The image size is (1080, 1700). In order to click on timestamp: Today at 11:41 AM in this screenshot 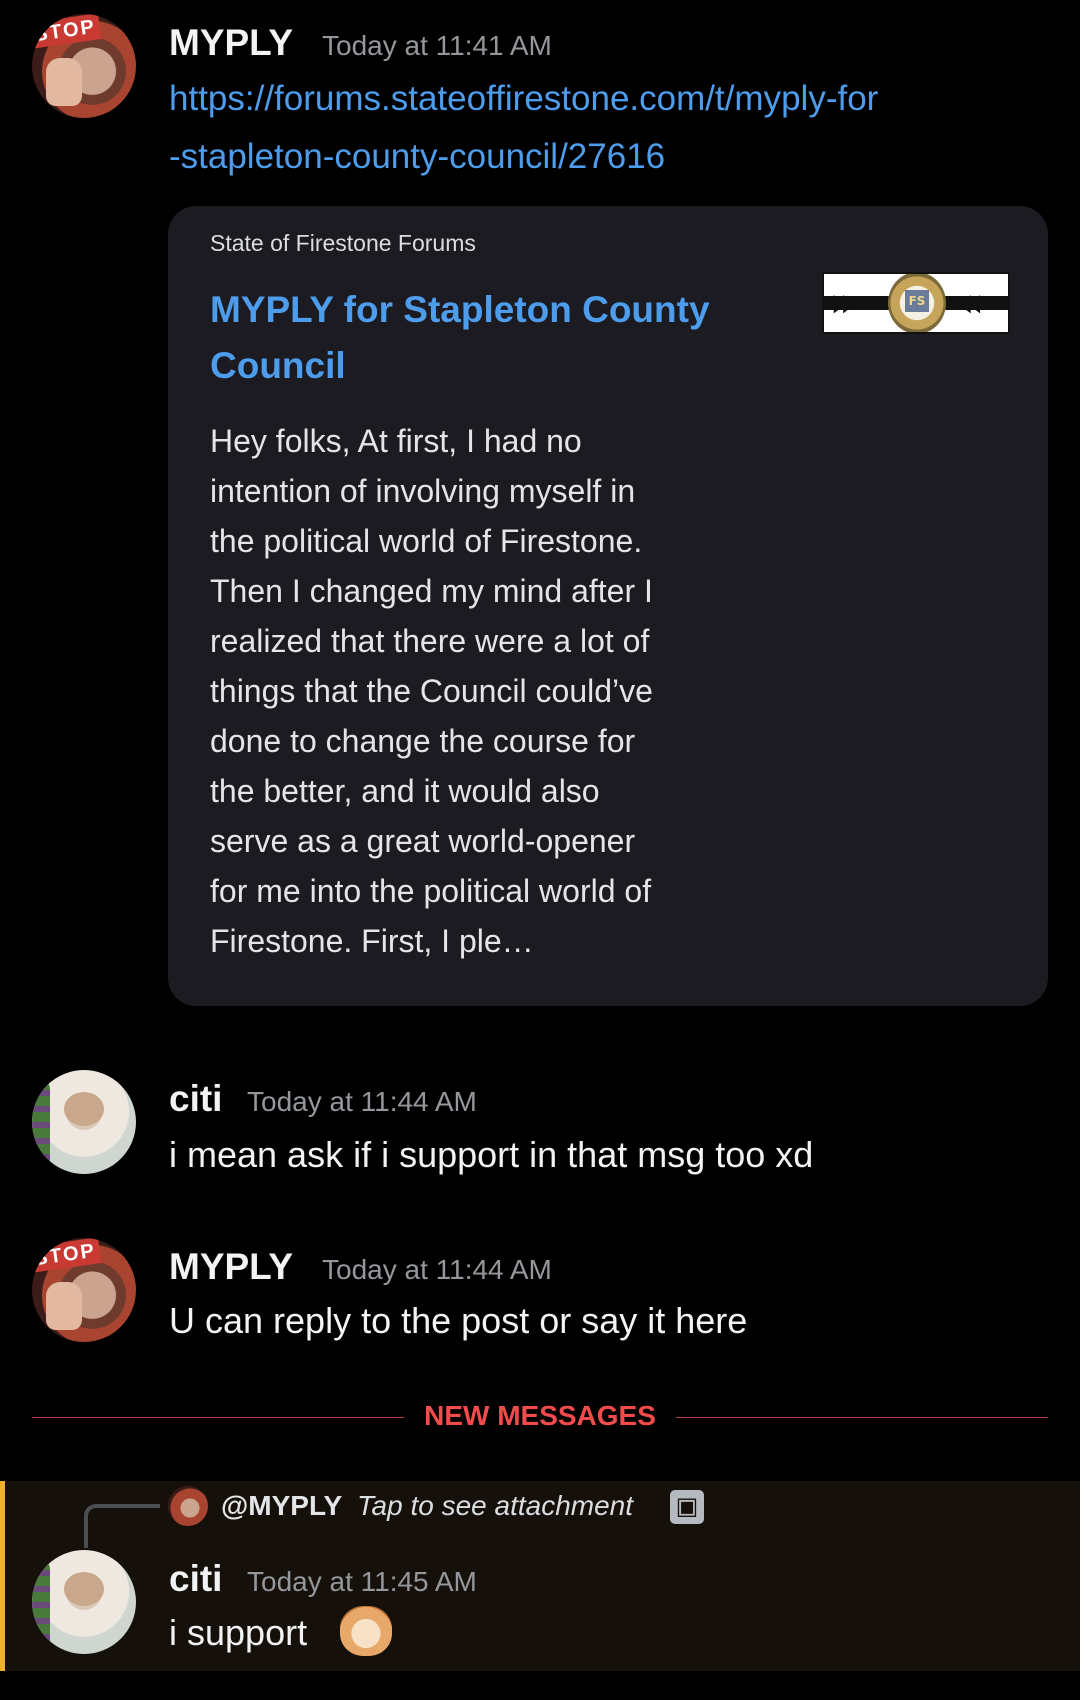, I will do `click(437, 45)`.